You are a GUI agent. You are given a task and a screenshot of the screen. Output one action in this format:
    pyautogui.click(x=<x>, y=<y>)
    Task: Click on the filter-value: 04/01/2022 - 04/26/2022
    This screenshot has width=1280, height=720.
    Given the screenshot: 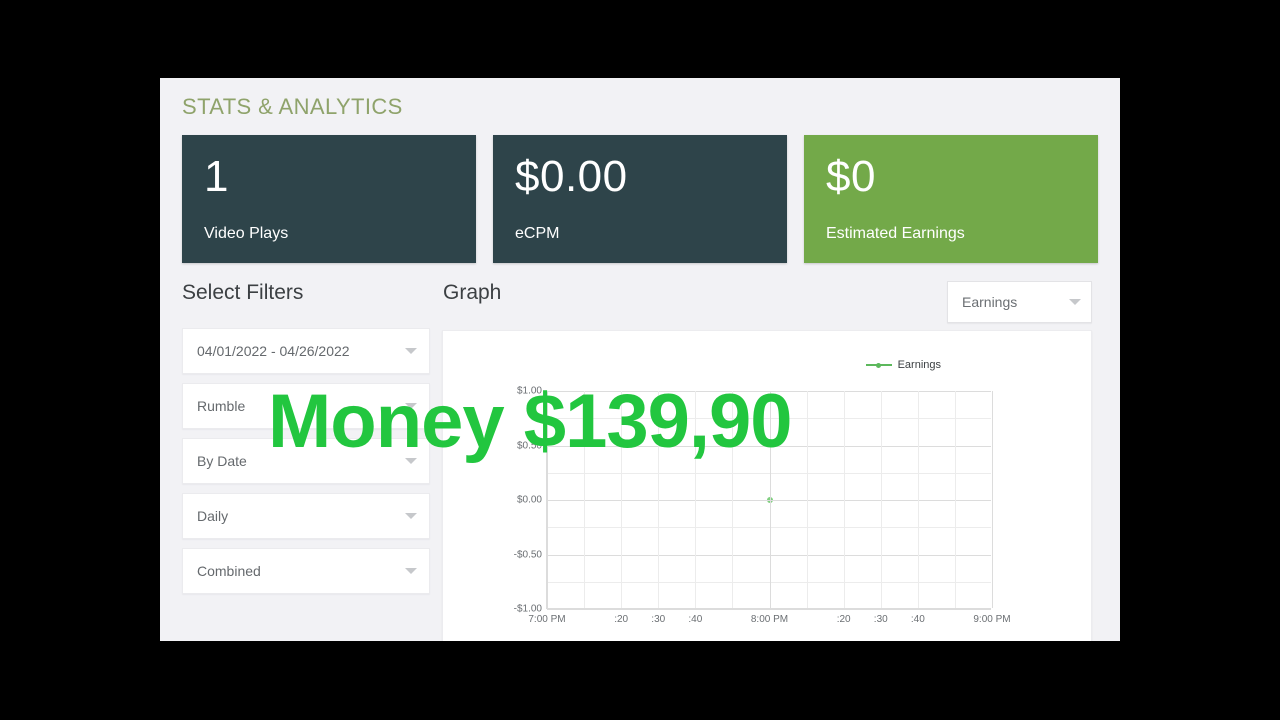 What is the action you would take?
    pyautogui.click(x=273, y=351)
    